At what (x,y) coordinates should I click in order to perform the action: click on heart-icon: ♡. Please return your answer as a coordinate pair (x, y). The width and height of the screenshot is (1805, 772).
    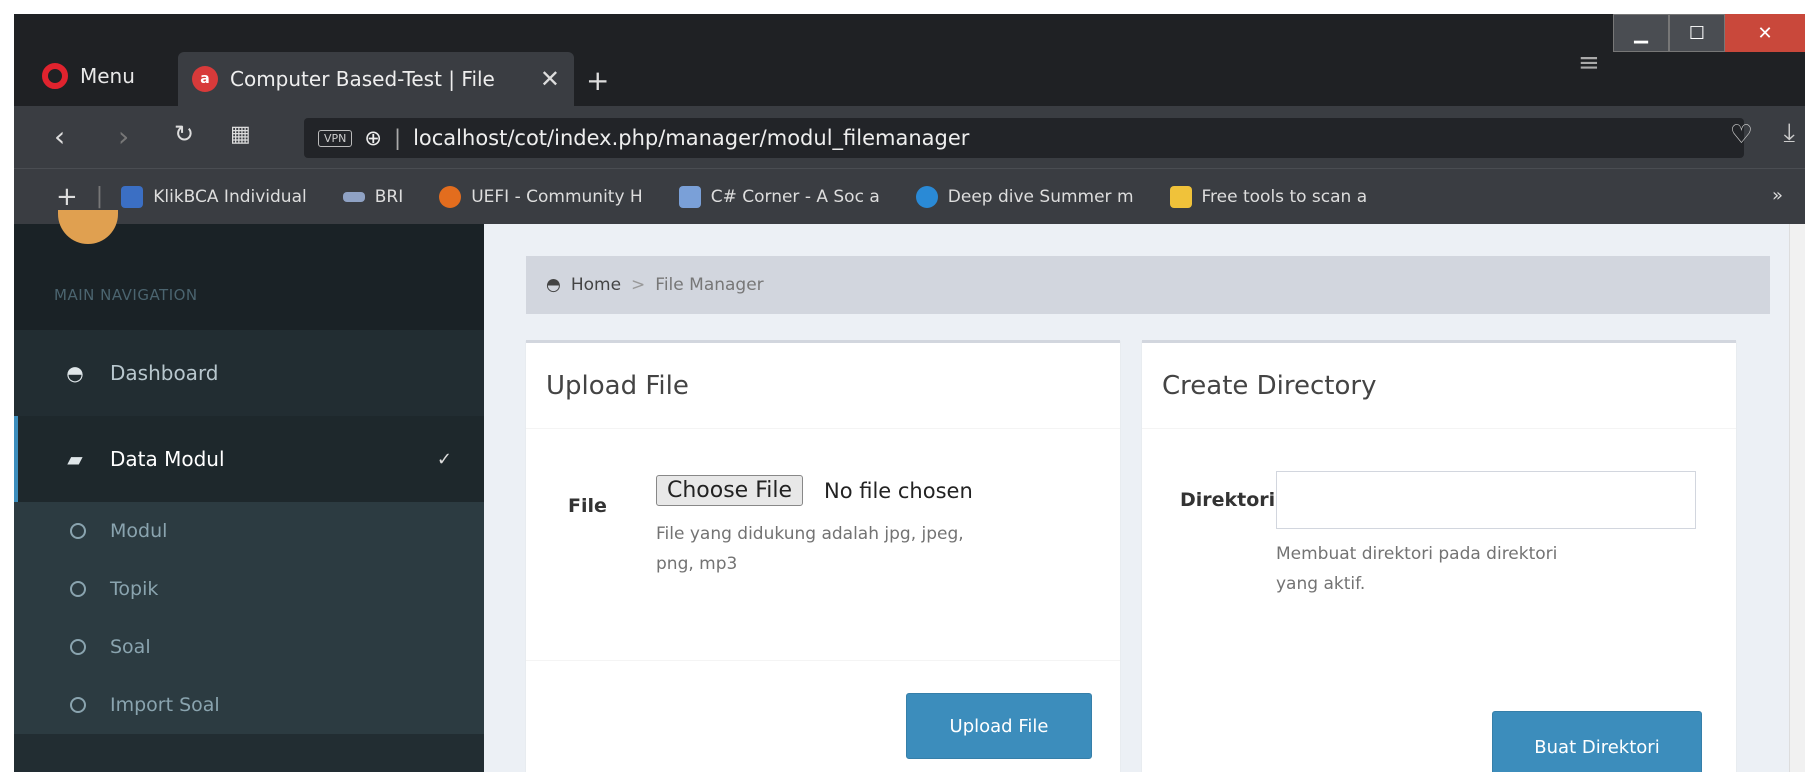
    Looking at the image, I should click on (1741, 135).